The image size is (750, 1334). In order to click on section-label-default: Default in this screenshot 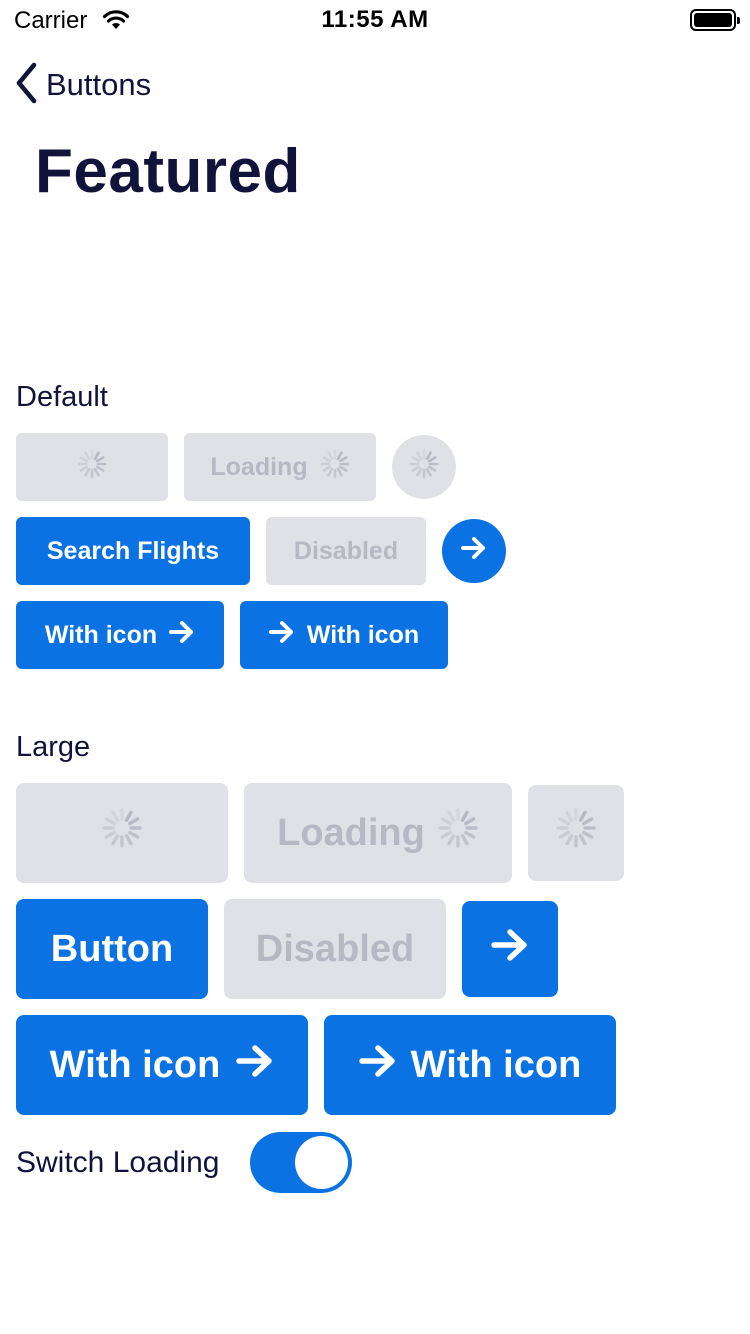, I will do `click(62, 397)`.